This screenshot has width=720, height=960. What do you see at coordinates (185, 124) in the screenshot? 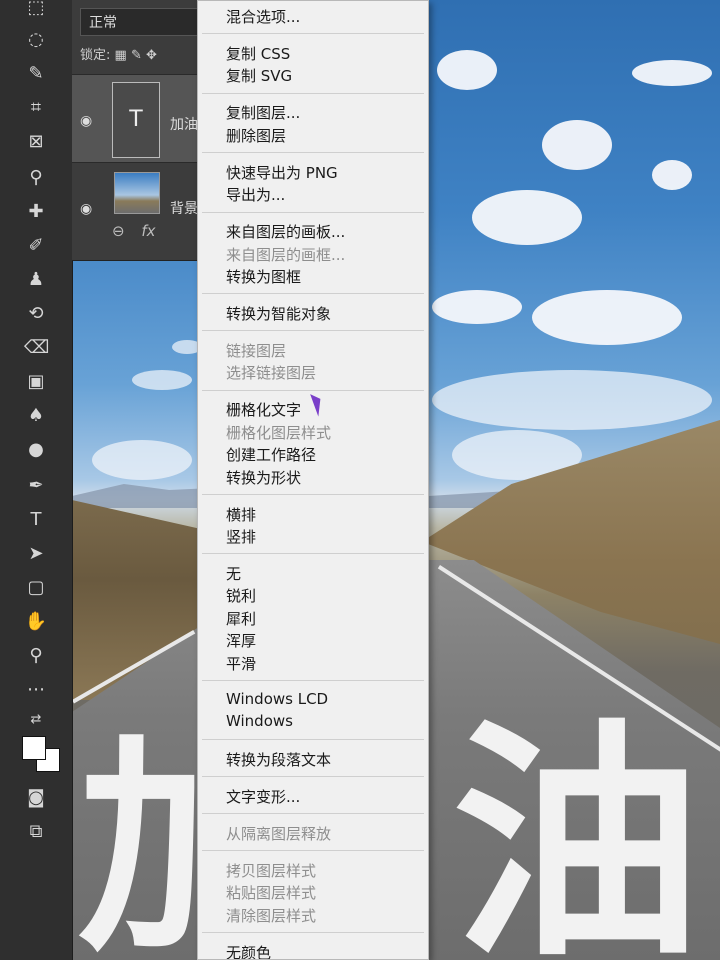
I see `layer-name-text: 加油` at bounding box center [185, 124].